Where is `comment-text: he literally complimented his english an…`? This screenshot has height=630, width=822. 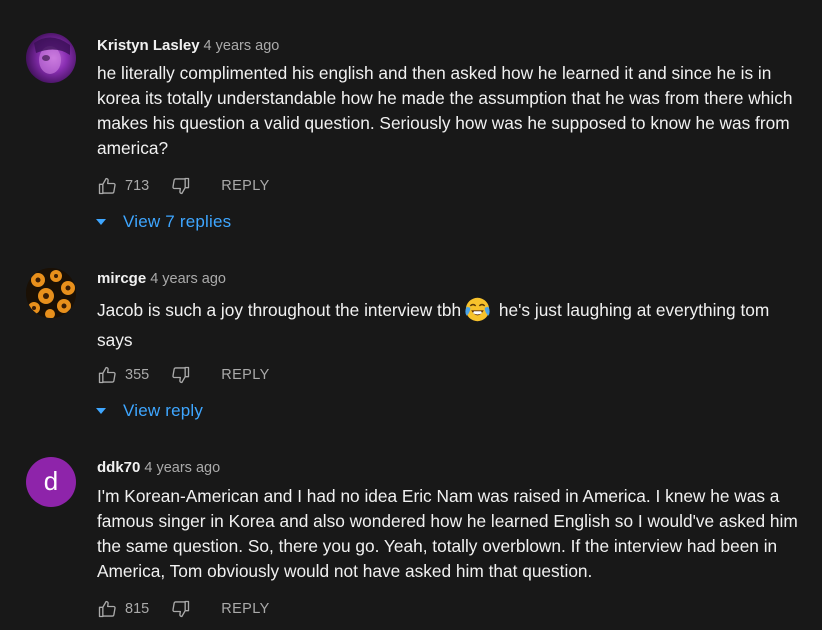
comment-text: he literally complimented his english an… is located at coordinates (445, 110).